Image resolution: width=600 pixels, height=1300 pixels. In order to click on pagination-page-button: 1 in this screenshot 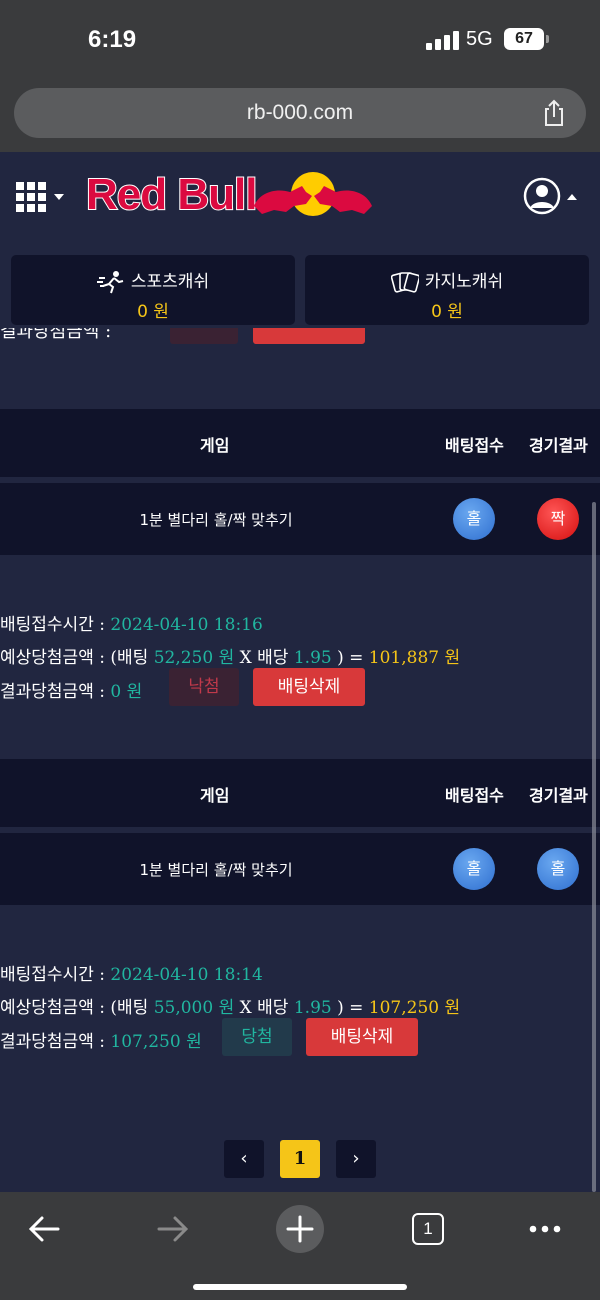, I will do `click(300, 1159)`.